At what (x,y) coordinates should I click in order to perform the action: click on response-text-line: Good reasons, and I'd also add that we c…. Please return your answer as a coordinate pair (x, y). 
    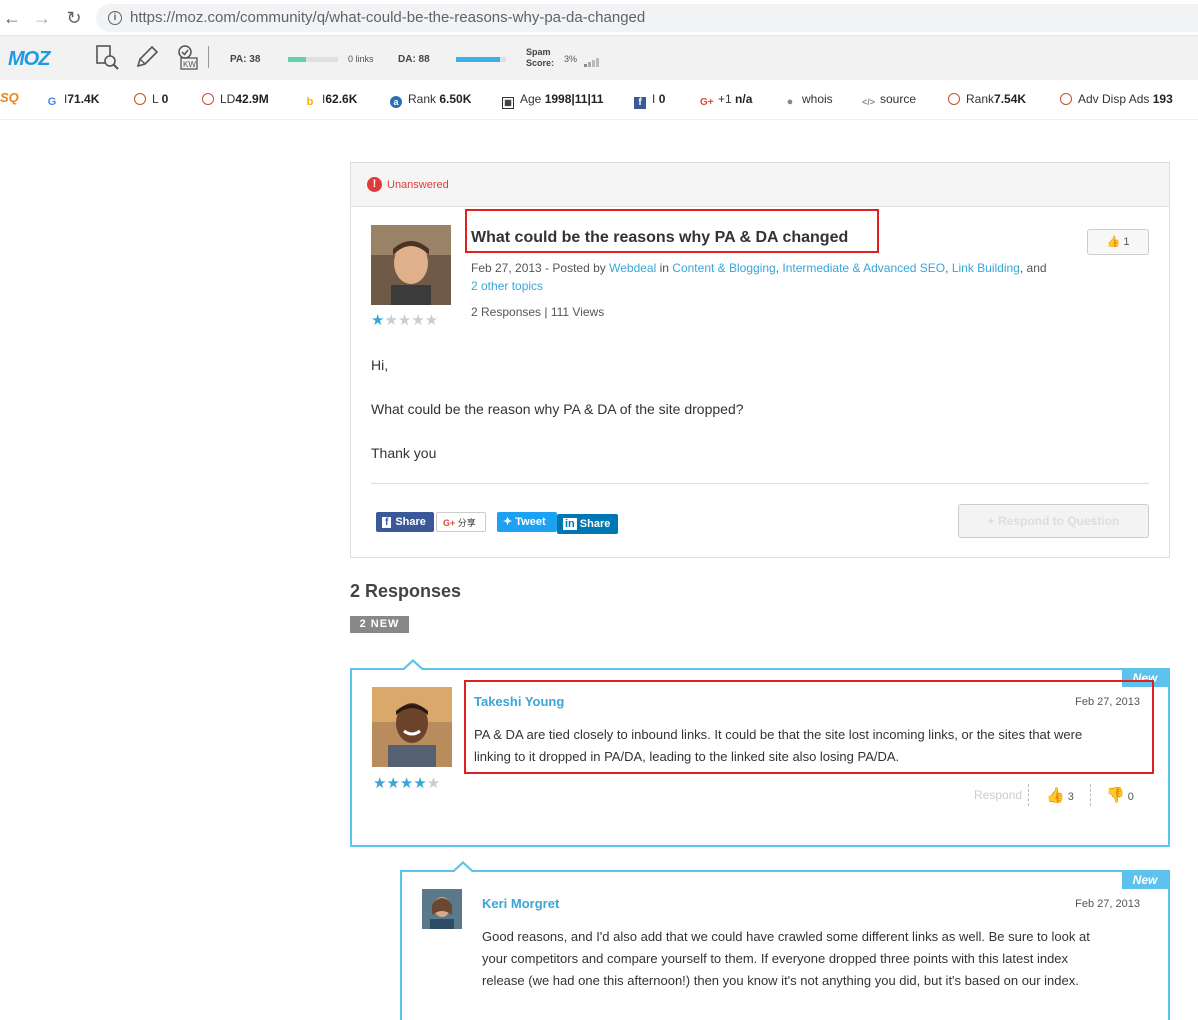
    Looking at the image, I should click on (786, 936).